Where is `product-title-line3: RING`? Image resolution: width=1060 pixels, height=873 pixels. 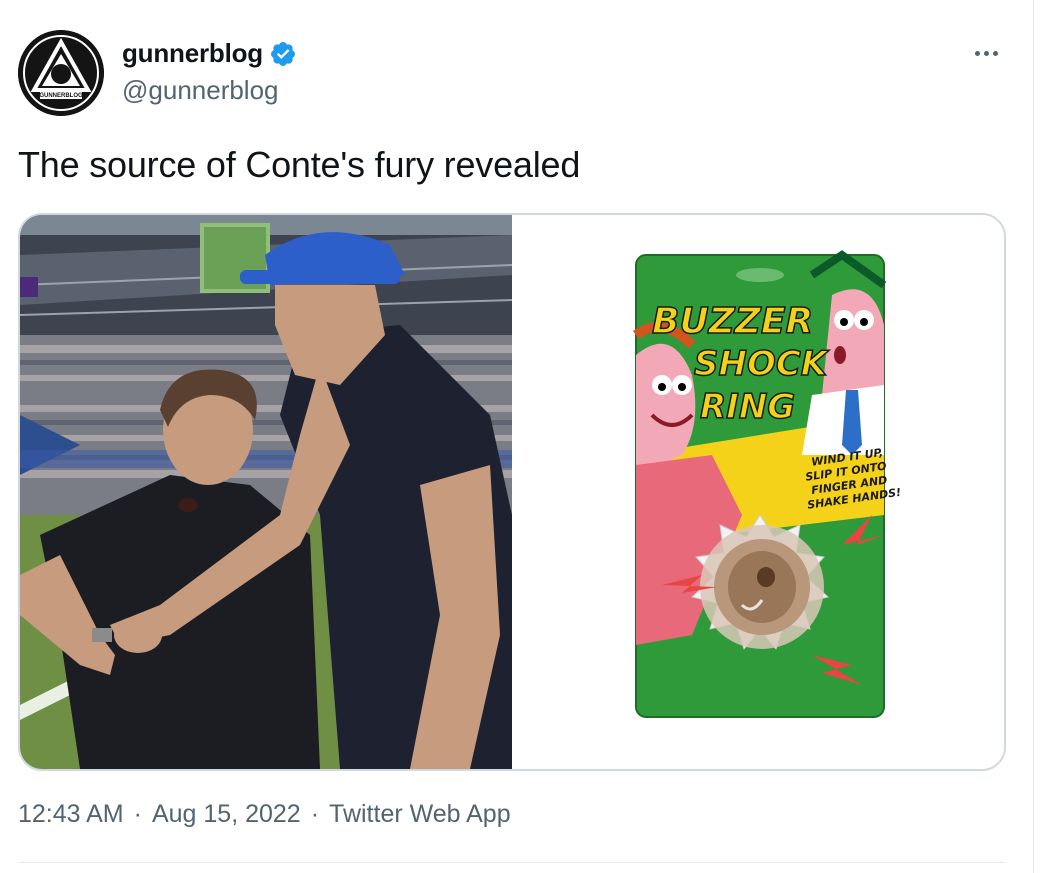
product-title-line3: RING is located at coordinates (747, 407).